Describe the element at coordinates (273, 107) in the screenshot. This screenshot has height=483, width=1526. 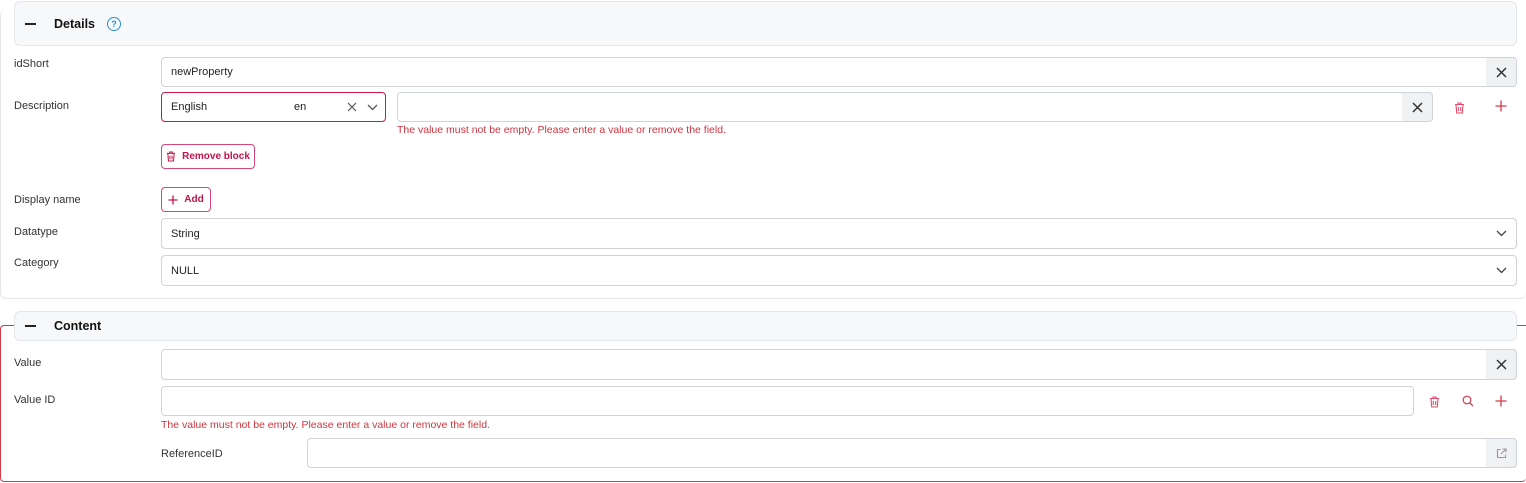
I see `language-select: English en` at that location.